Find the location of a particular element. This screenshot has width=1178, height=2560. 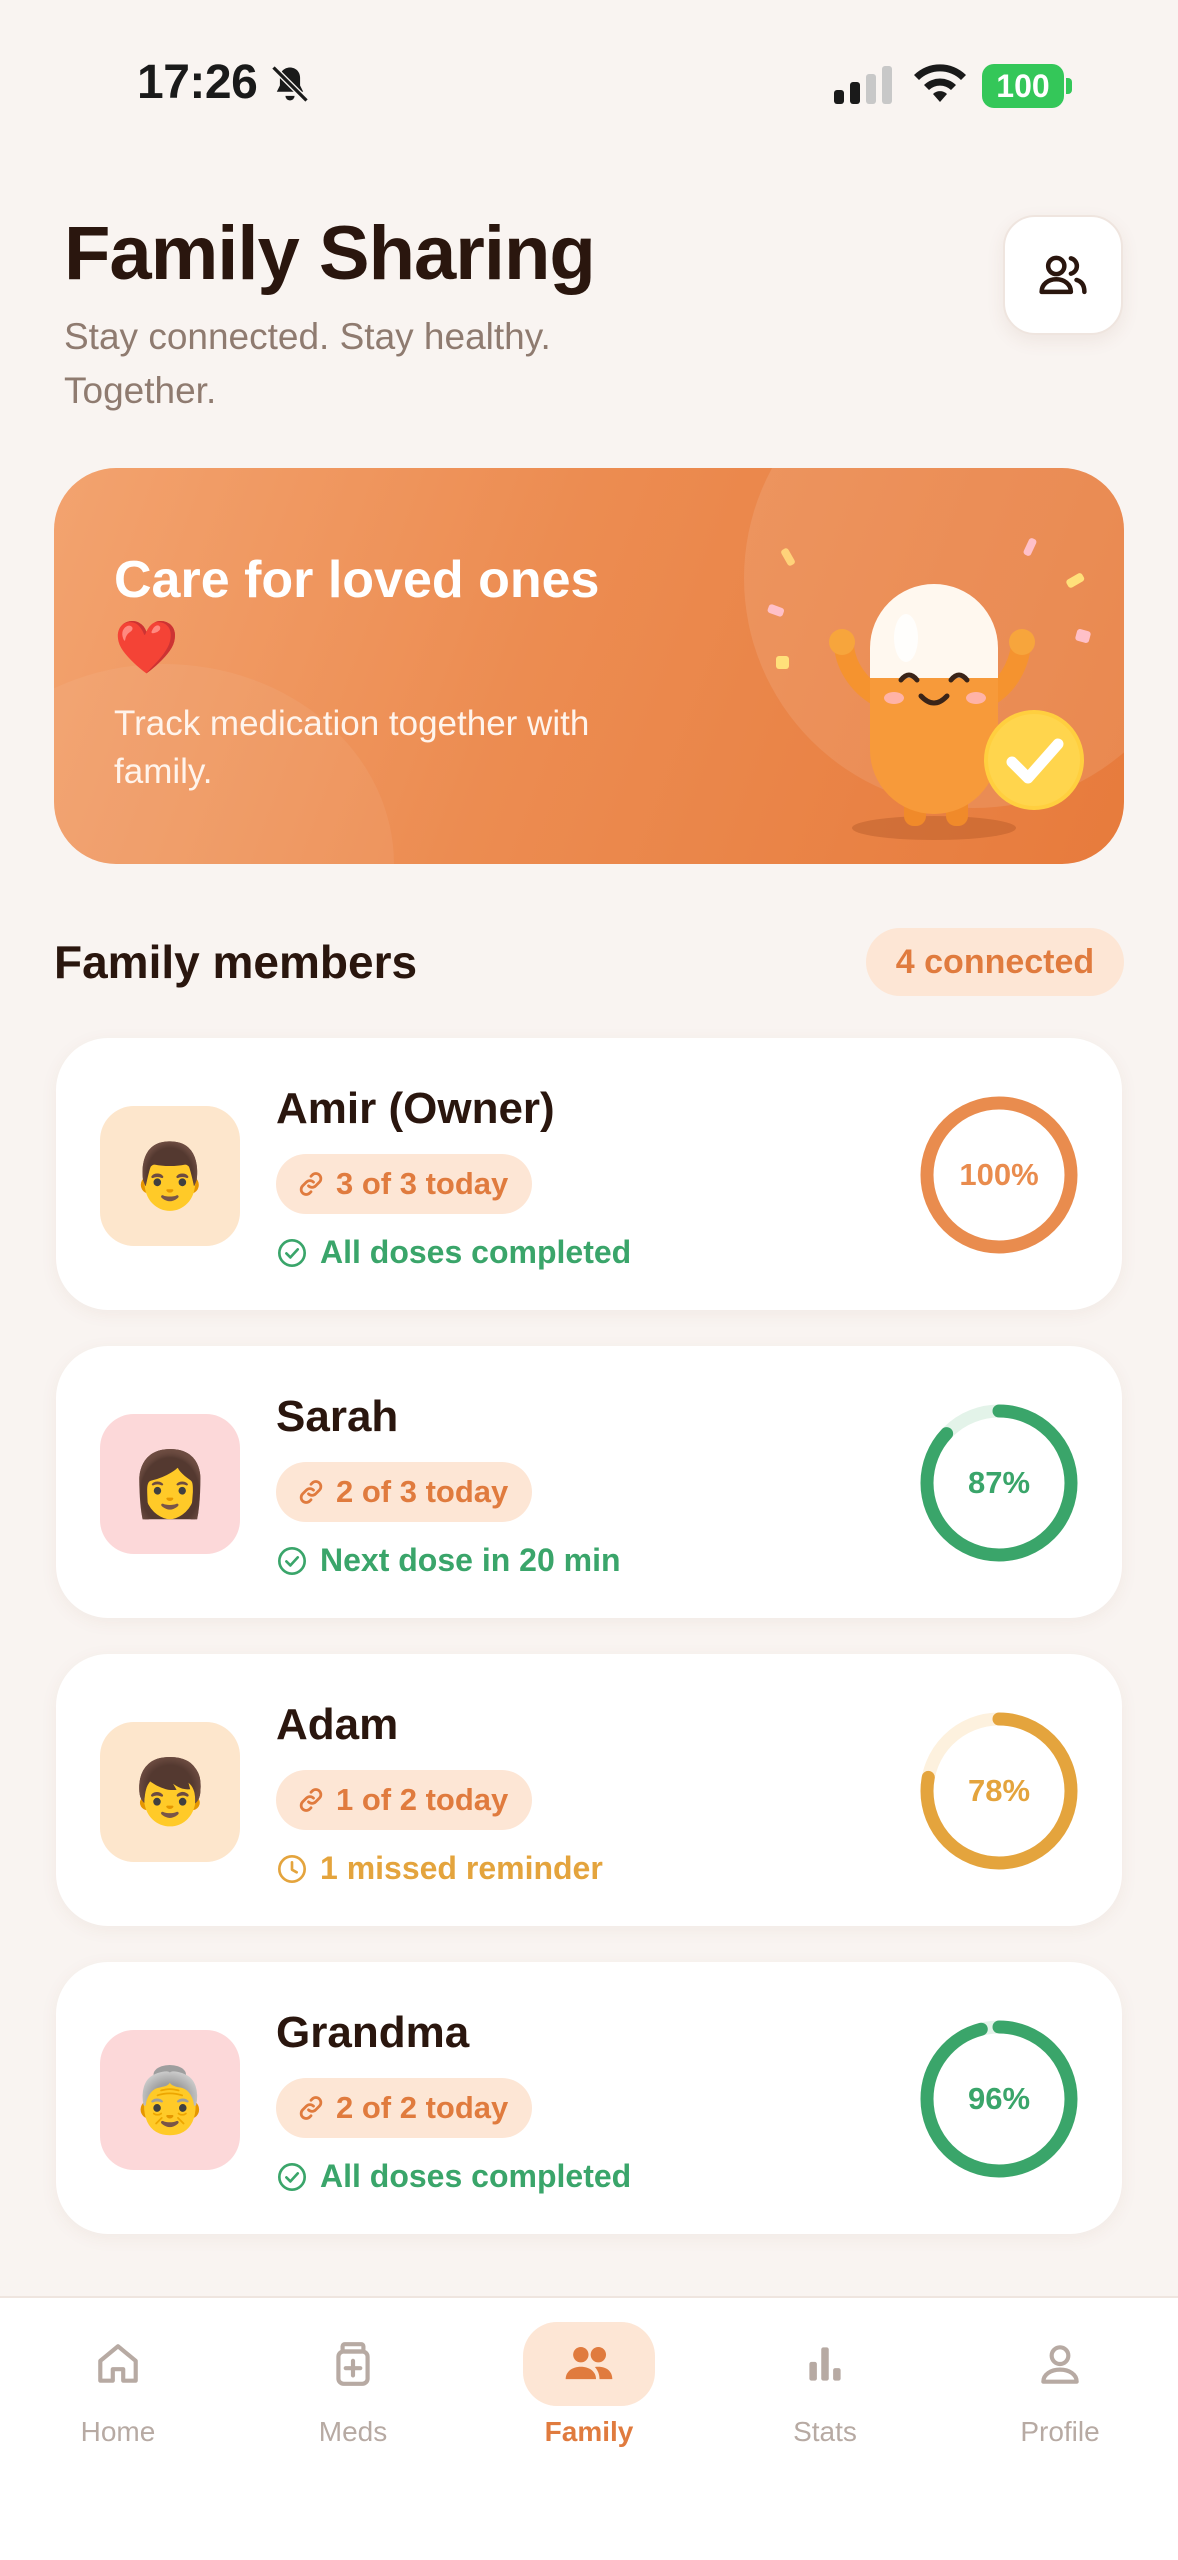

hero-description: Track medication together with family. is located at coordinates (352, 747).